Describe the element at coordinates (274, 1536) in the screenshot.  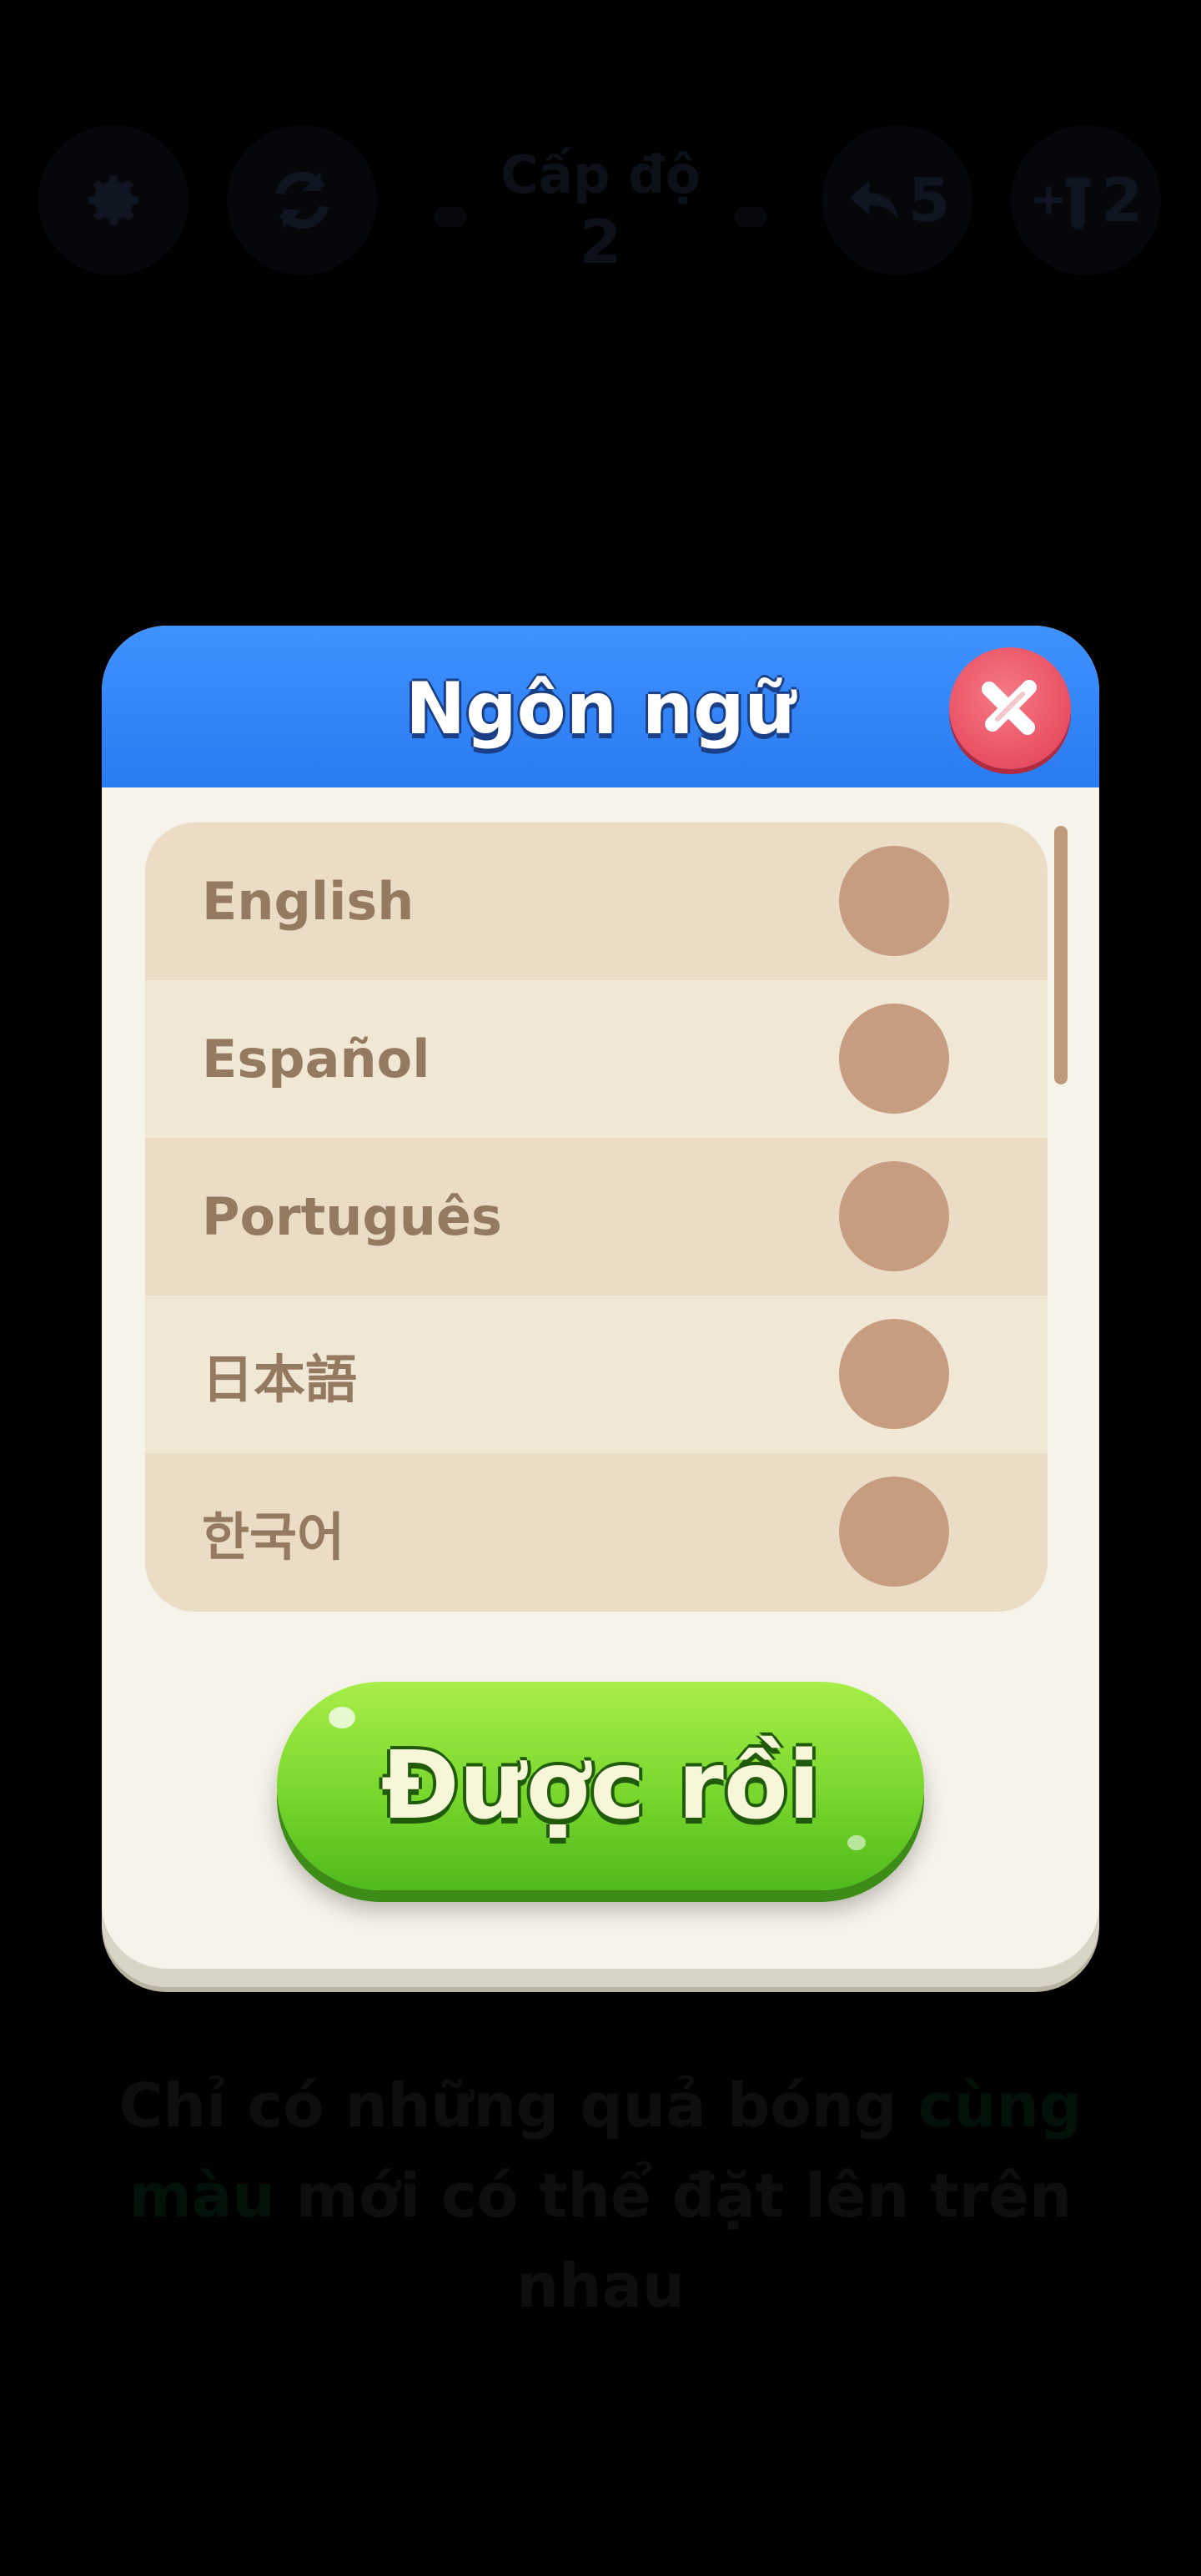
I see `language-label: 한국어` at that location.